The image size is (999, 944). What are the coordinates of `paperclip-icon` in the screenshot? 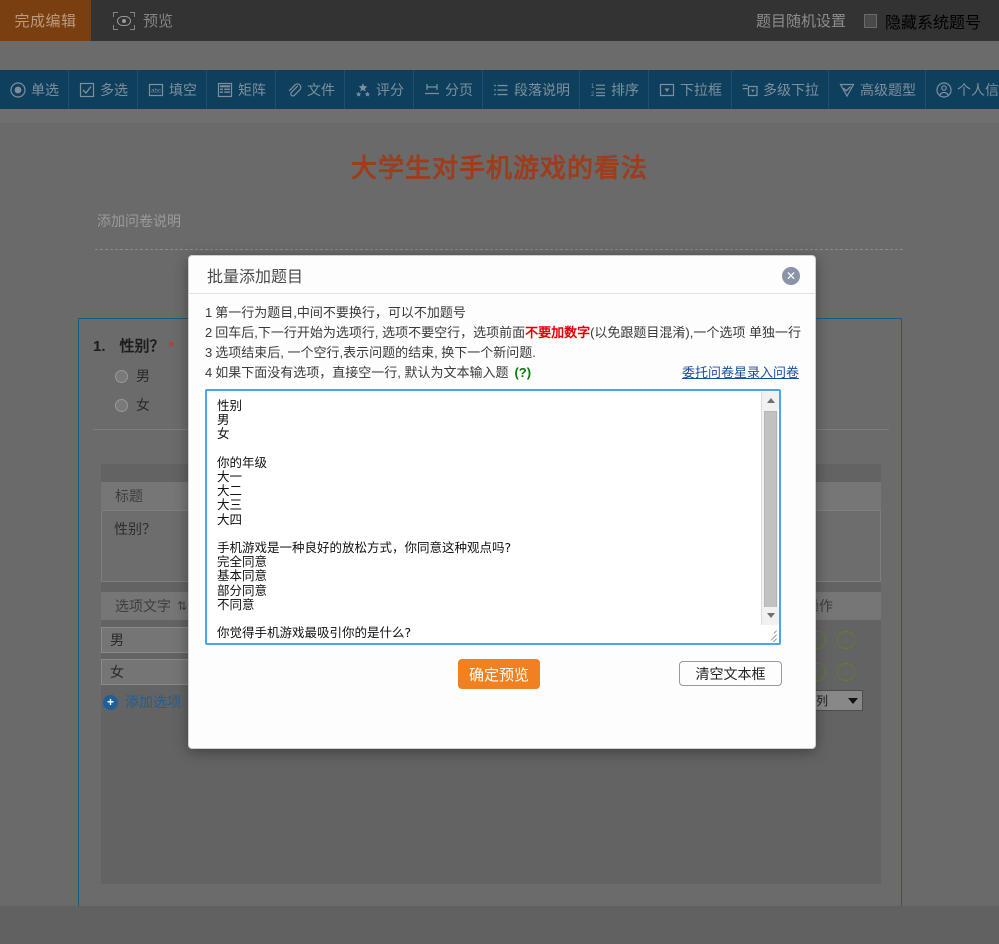 It's located at (293, 89).